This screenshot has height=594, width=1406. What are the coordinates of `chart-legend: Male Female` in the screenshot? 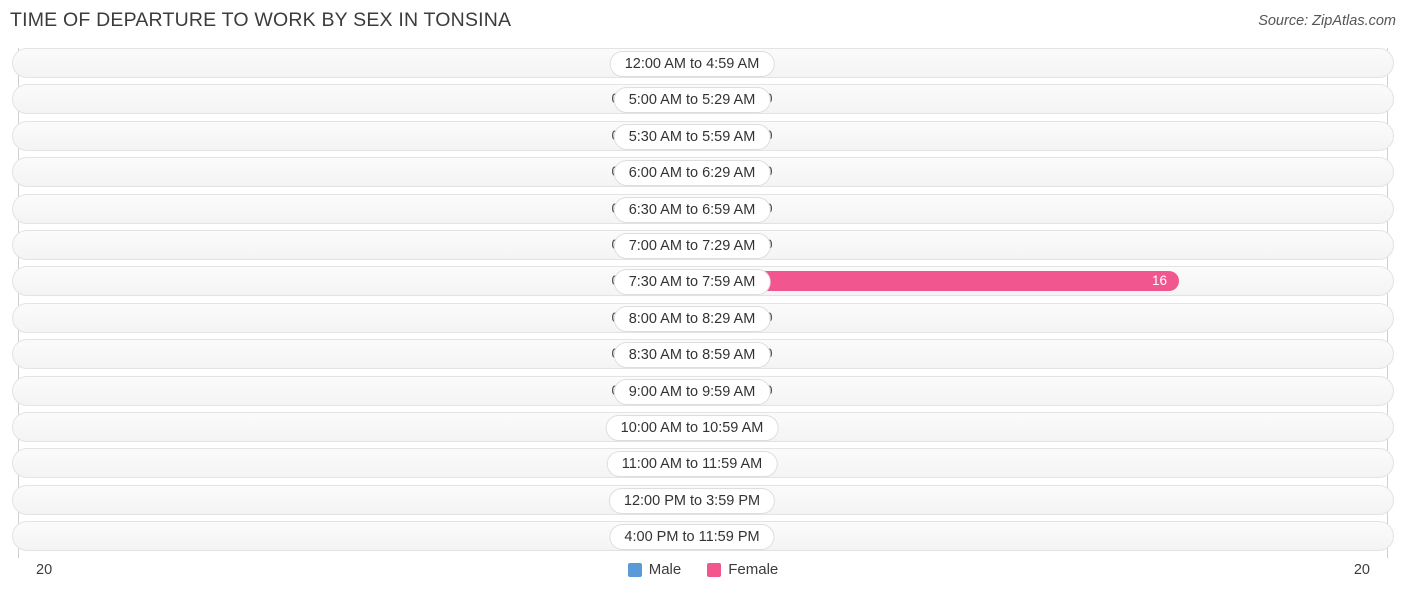 It's located at (703, 569).